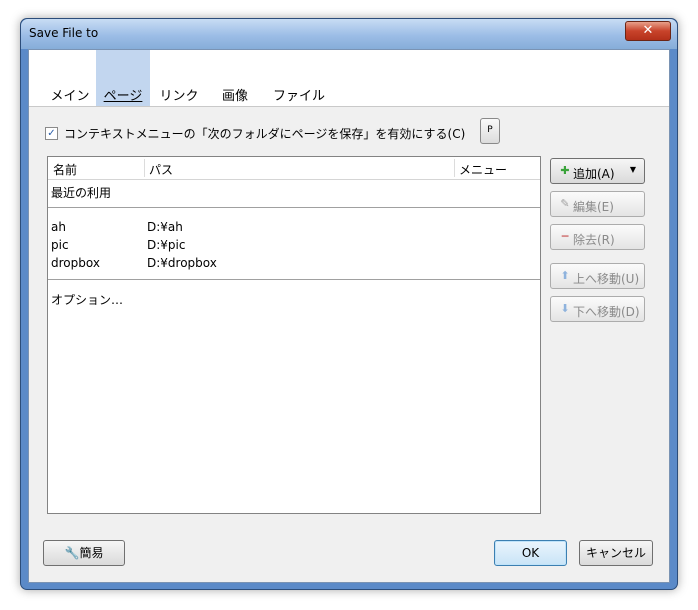 The height and width of the screenshot is (610, 698). I want to click on tab-page: ページ, so click(123, 78).